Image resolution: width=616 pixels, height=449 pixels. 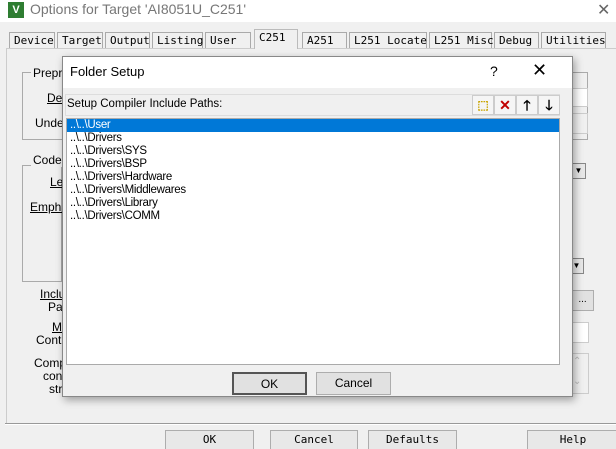 I want to click on tab-output: Output, so click(x=127, y=40).